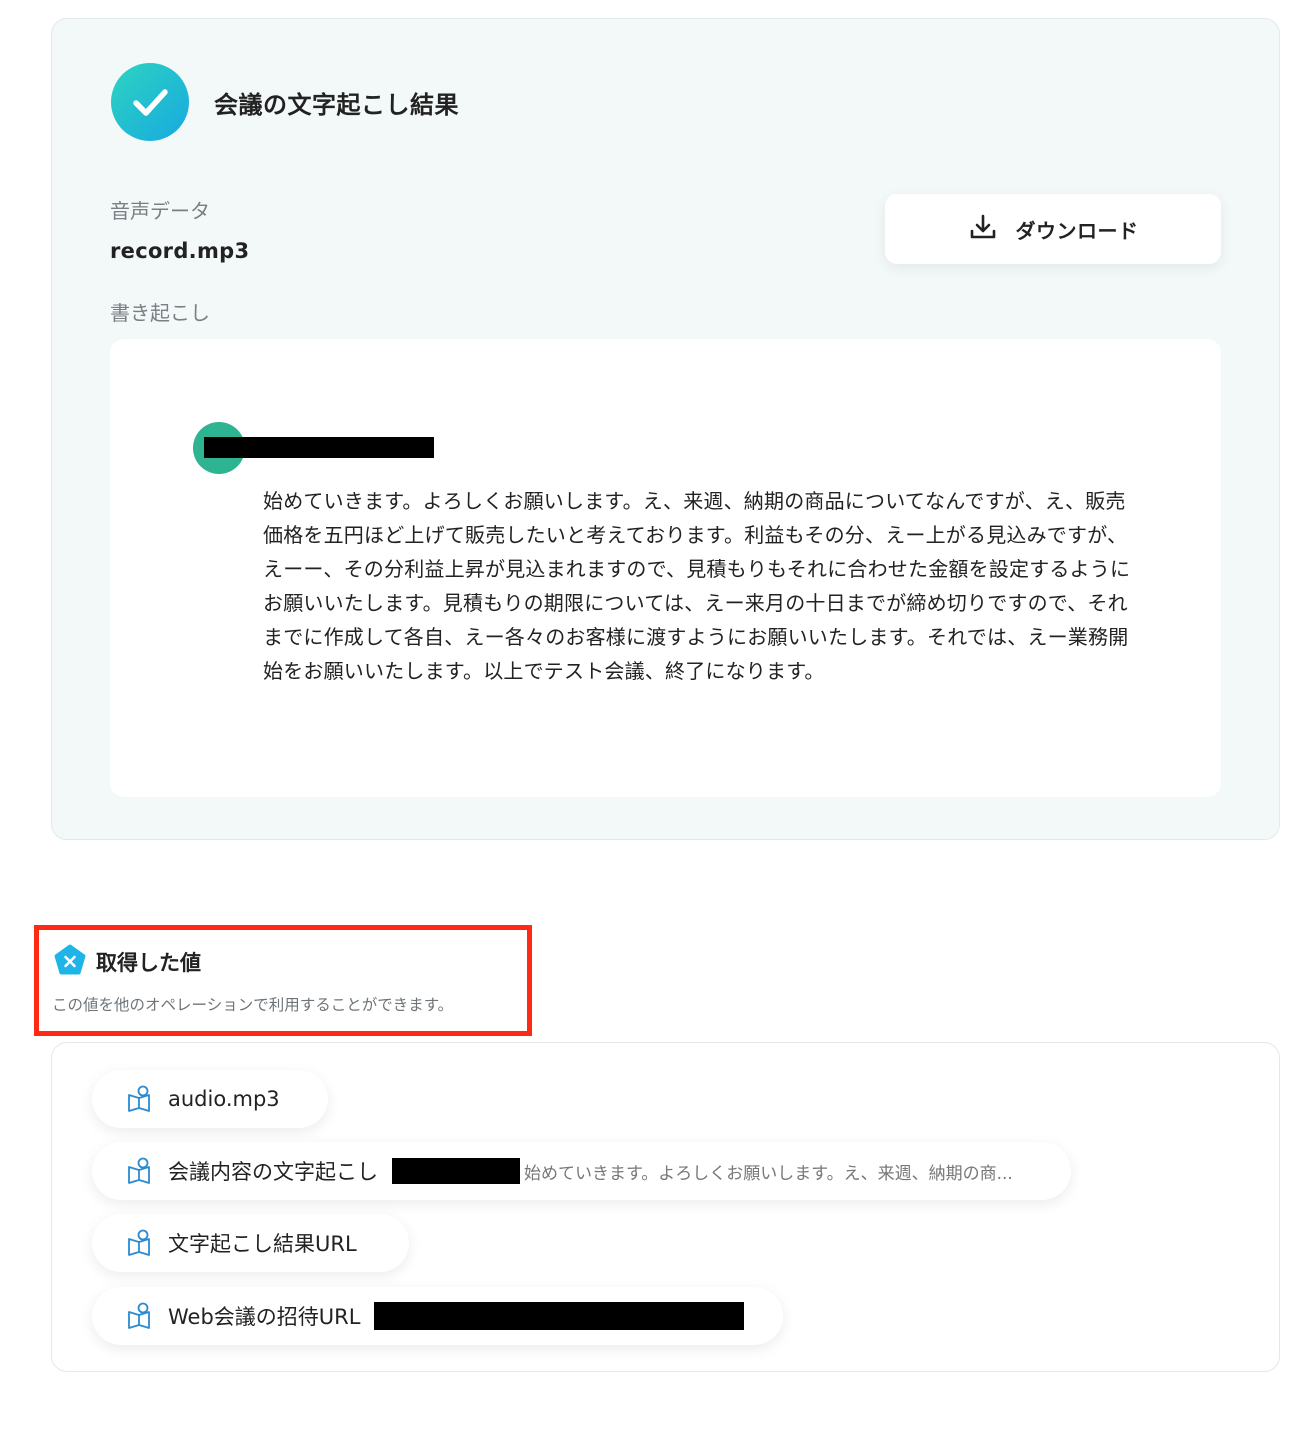 This screenshot has height=1430, width=1312. What do you see at coordinates (160, 313) in the screenshot?
I see `transcript-label: 書き起こし` at bounding box center [160, 313].